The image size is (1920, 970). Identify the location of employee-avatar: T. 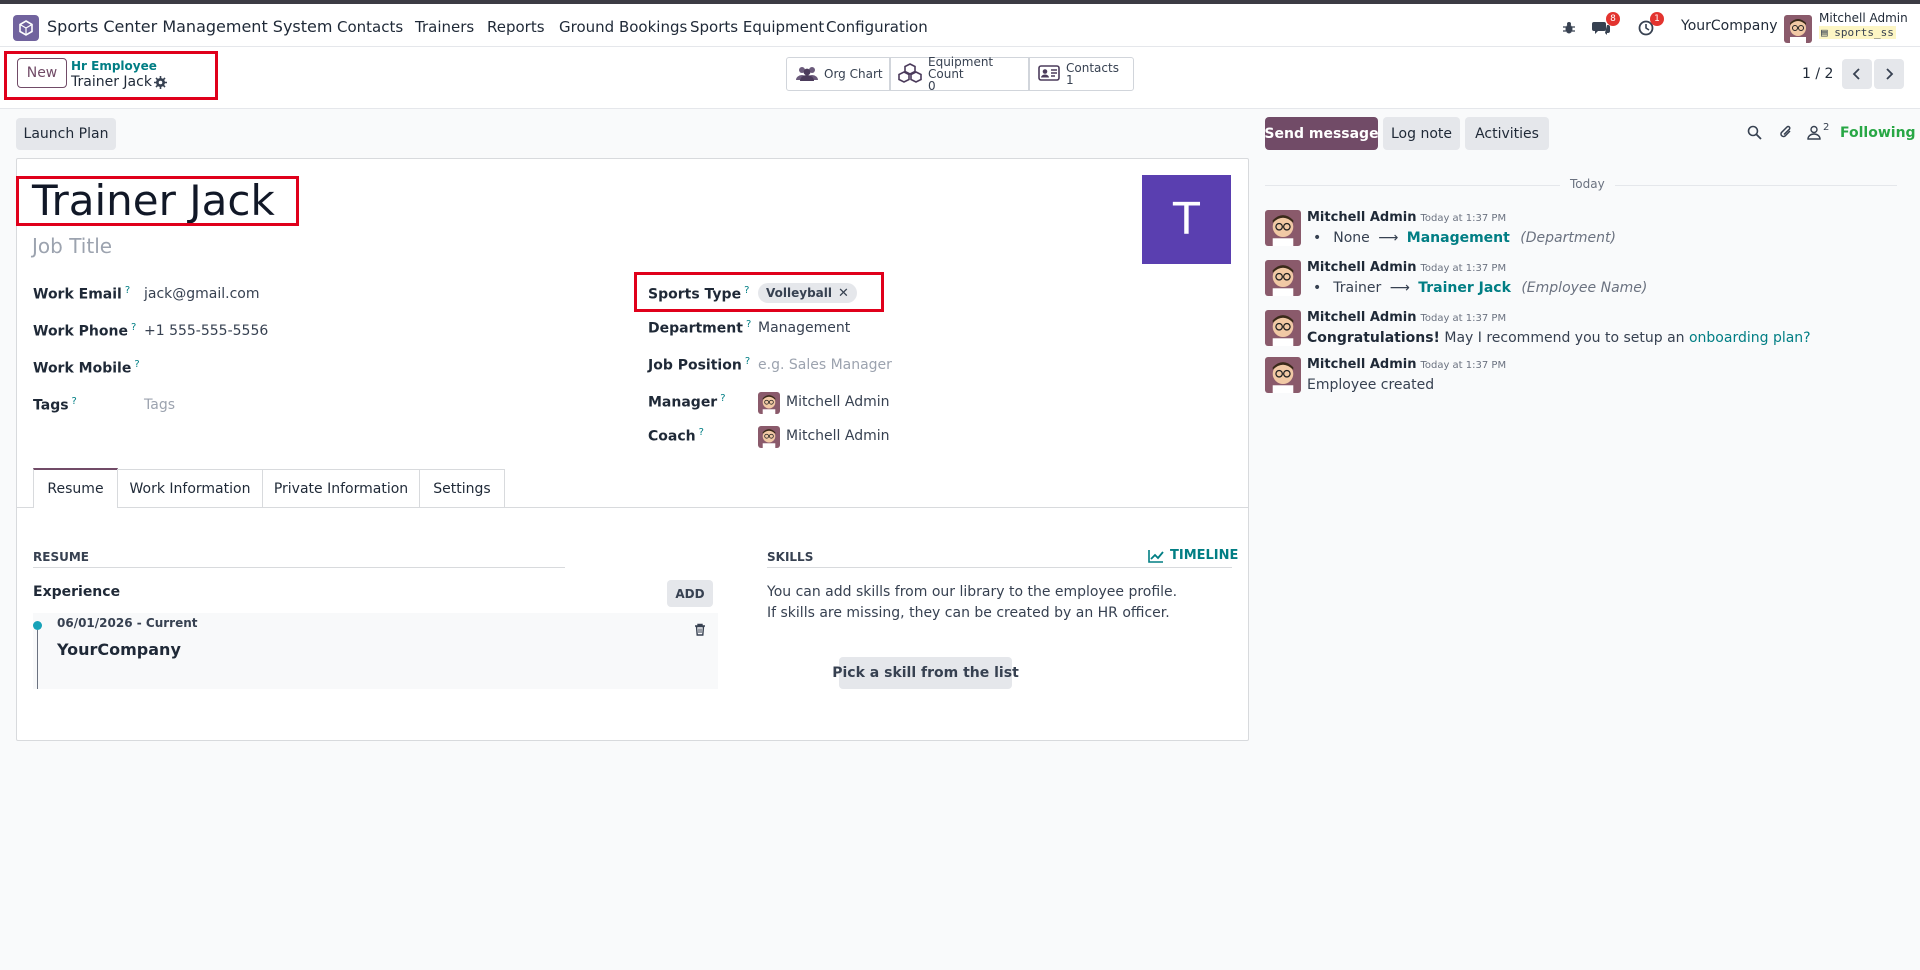
(1186, 219).